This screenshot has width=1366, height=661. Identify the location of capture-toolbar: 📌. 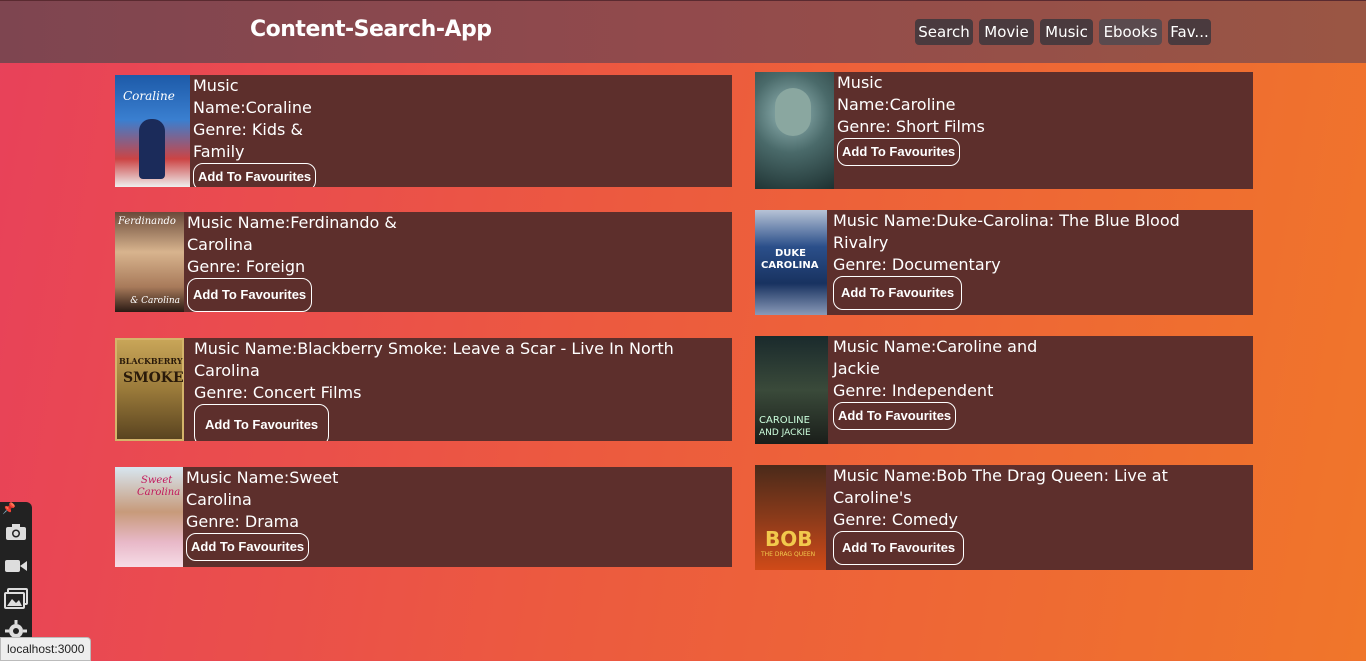
(16, 574).